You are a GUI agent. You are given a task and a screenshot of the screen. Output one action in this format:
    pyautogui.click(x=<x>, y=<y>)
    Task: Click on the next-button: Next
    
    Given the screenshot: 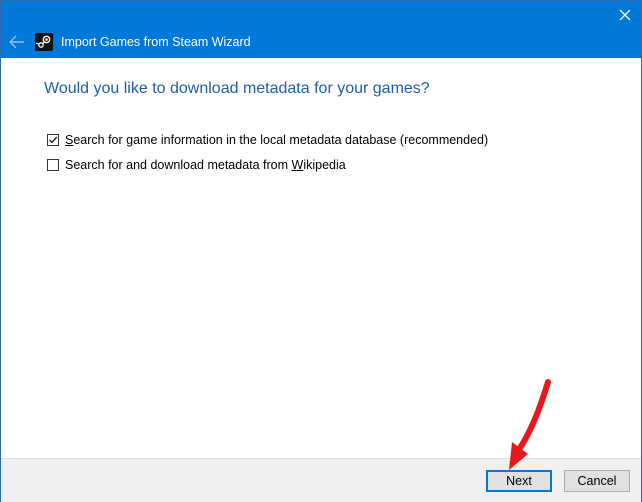 What is the action you would take?
    pyautogui.click(x=519, y=481)
    